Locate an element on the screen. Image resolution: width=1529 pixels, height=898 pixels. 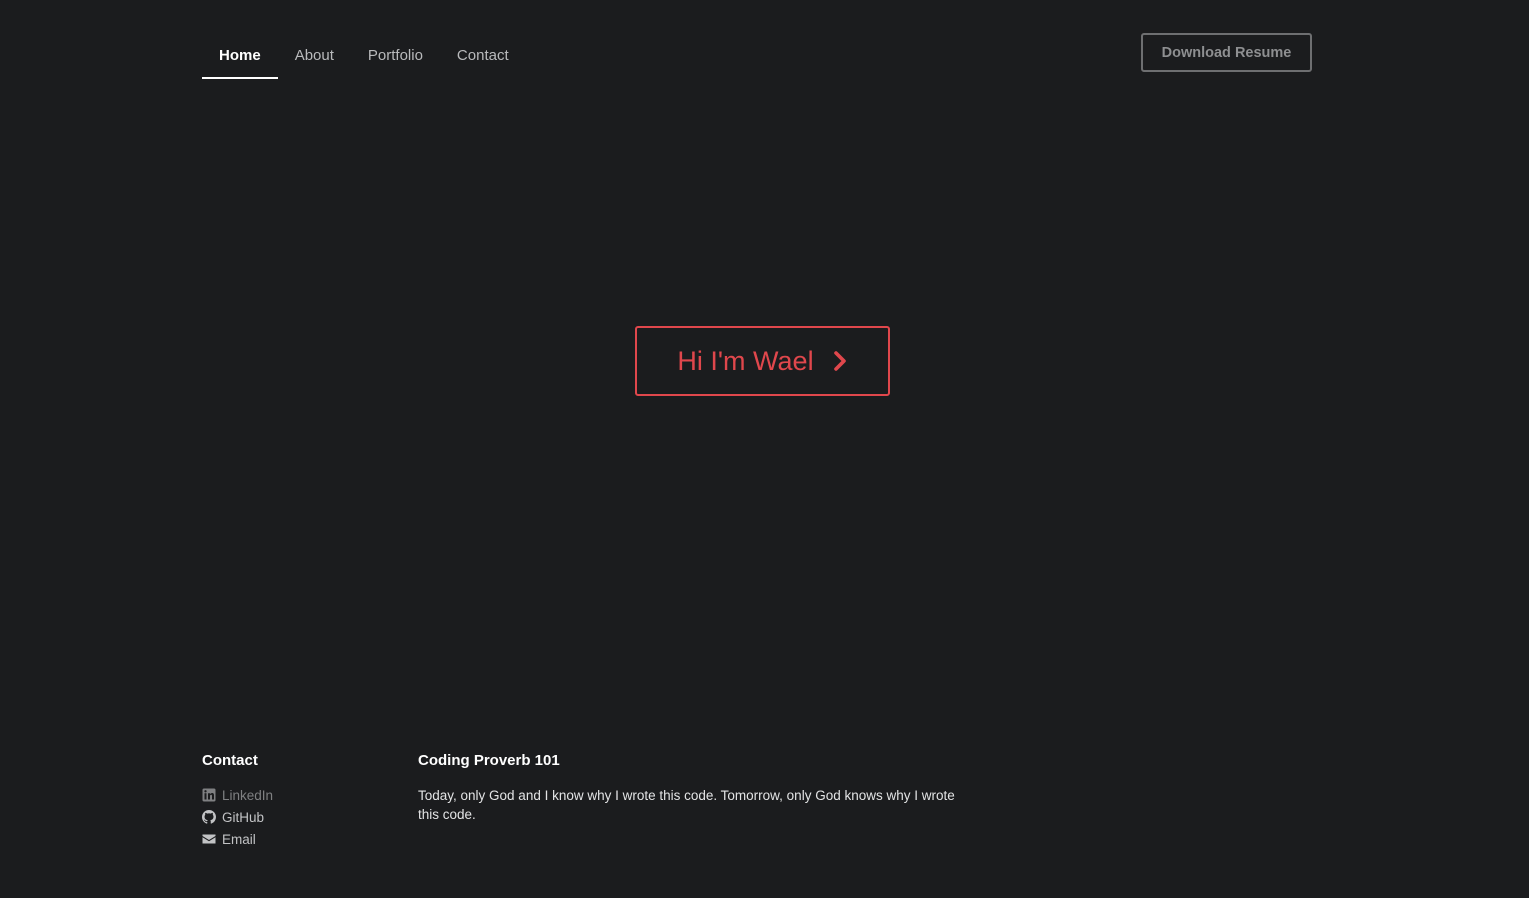
download-resume-button: Download Resume is located at coordinates (1226, 52).